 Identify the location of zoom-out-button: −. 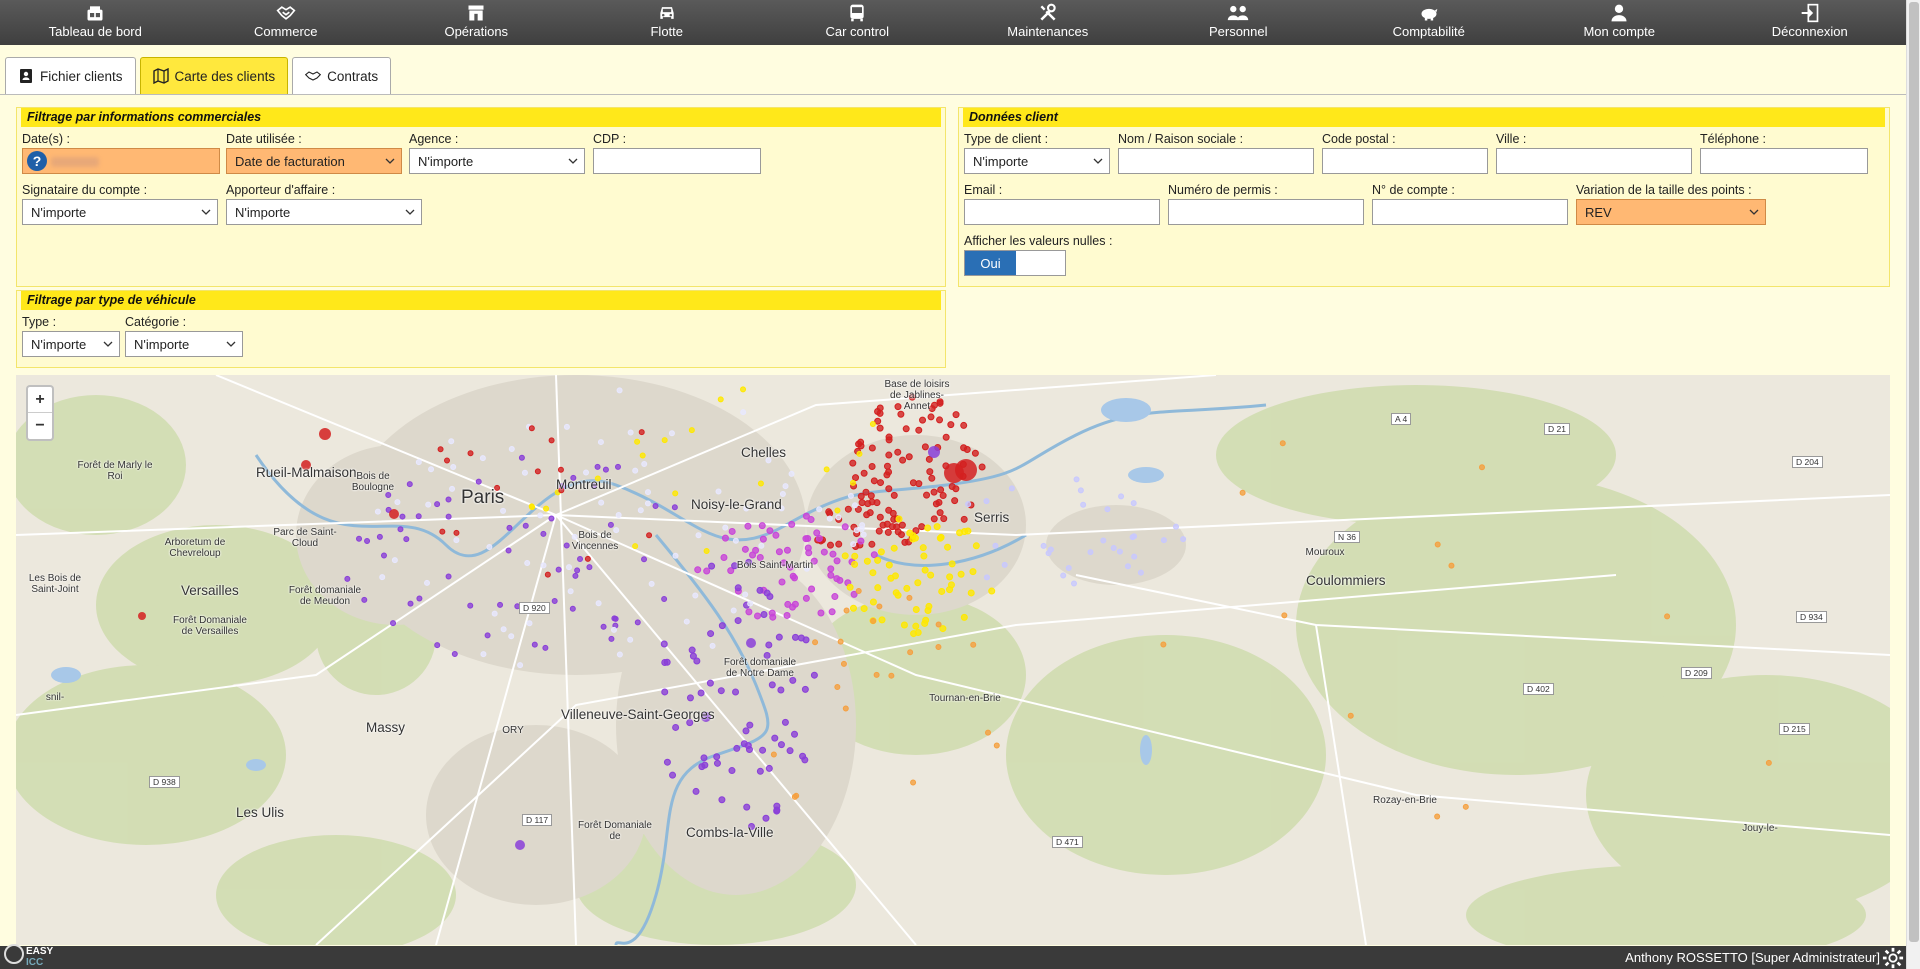
(40, 426).